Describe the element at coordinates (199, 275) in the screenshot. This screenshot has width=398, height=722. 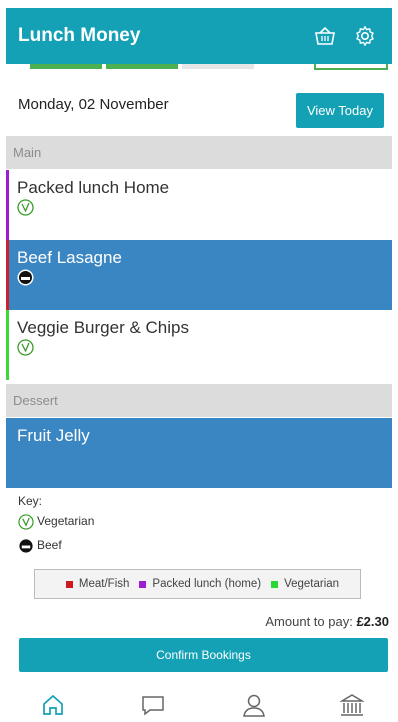
I see `menu-item-selected: Beef Lasagne` at that location.